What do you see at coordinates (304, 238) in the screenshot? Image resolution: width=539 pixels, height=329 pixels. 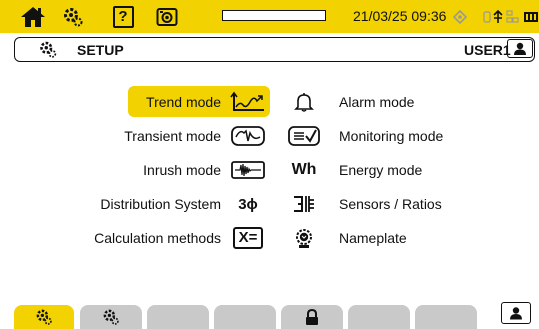 I see `nameplate-icon` at bounding box center [304, 238].